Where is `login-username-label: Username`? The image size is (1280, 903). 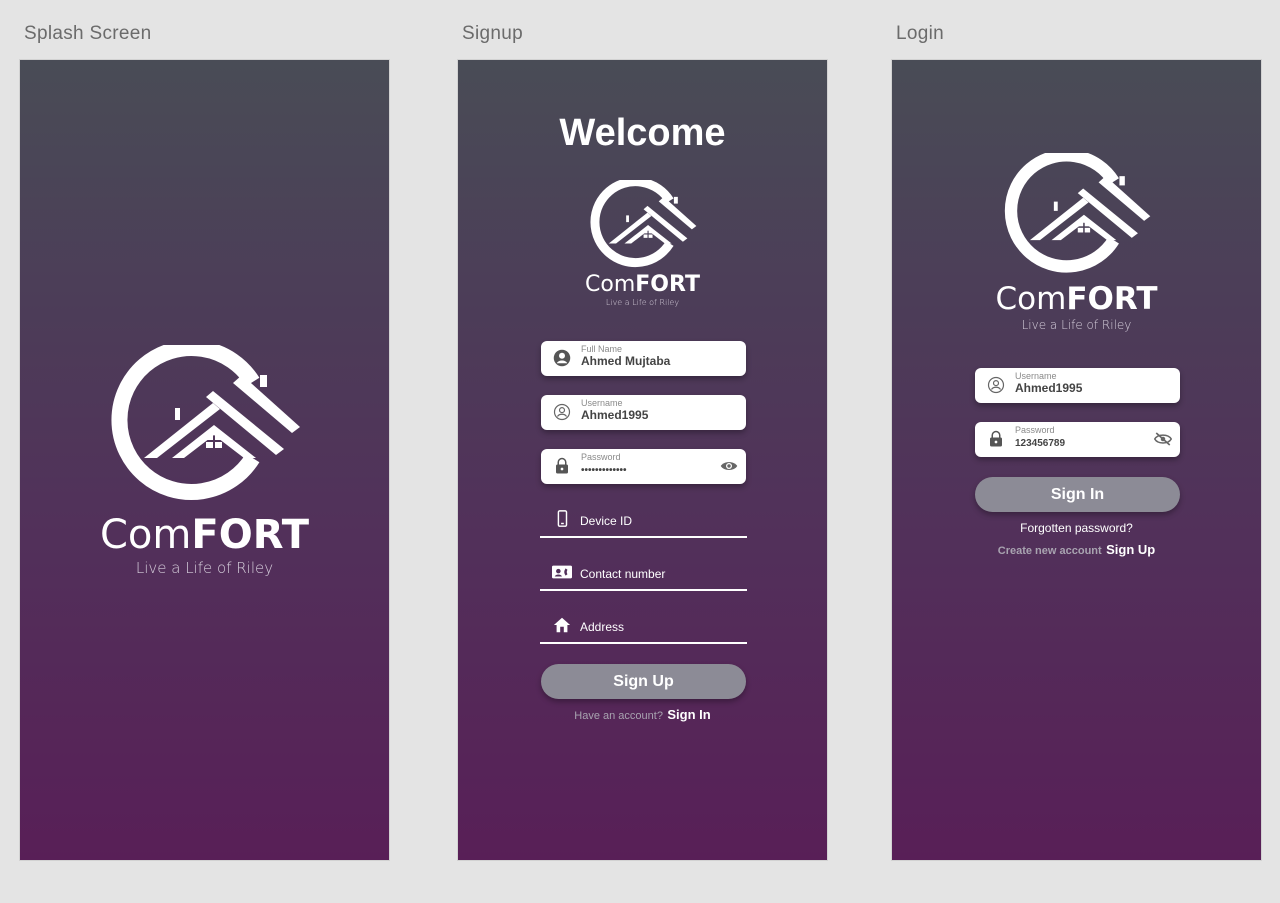
login-username-label: Username is located at coordinates (1036, 376).